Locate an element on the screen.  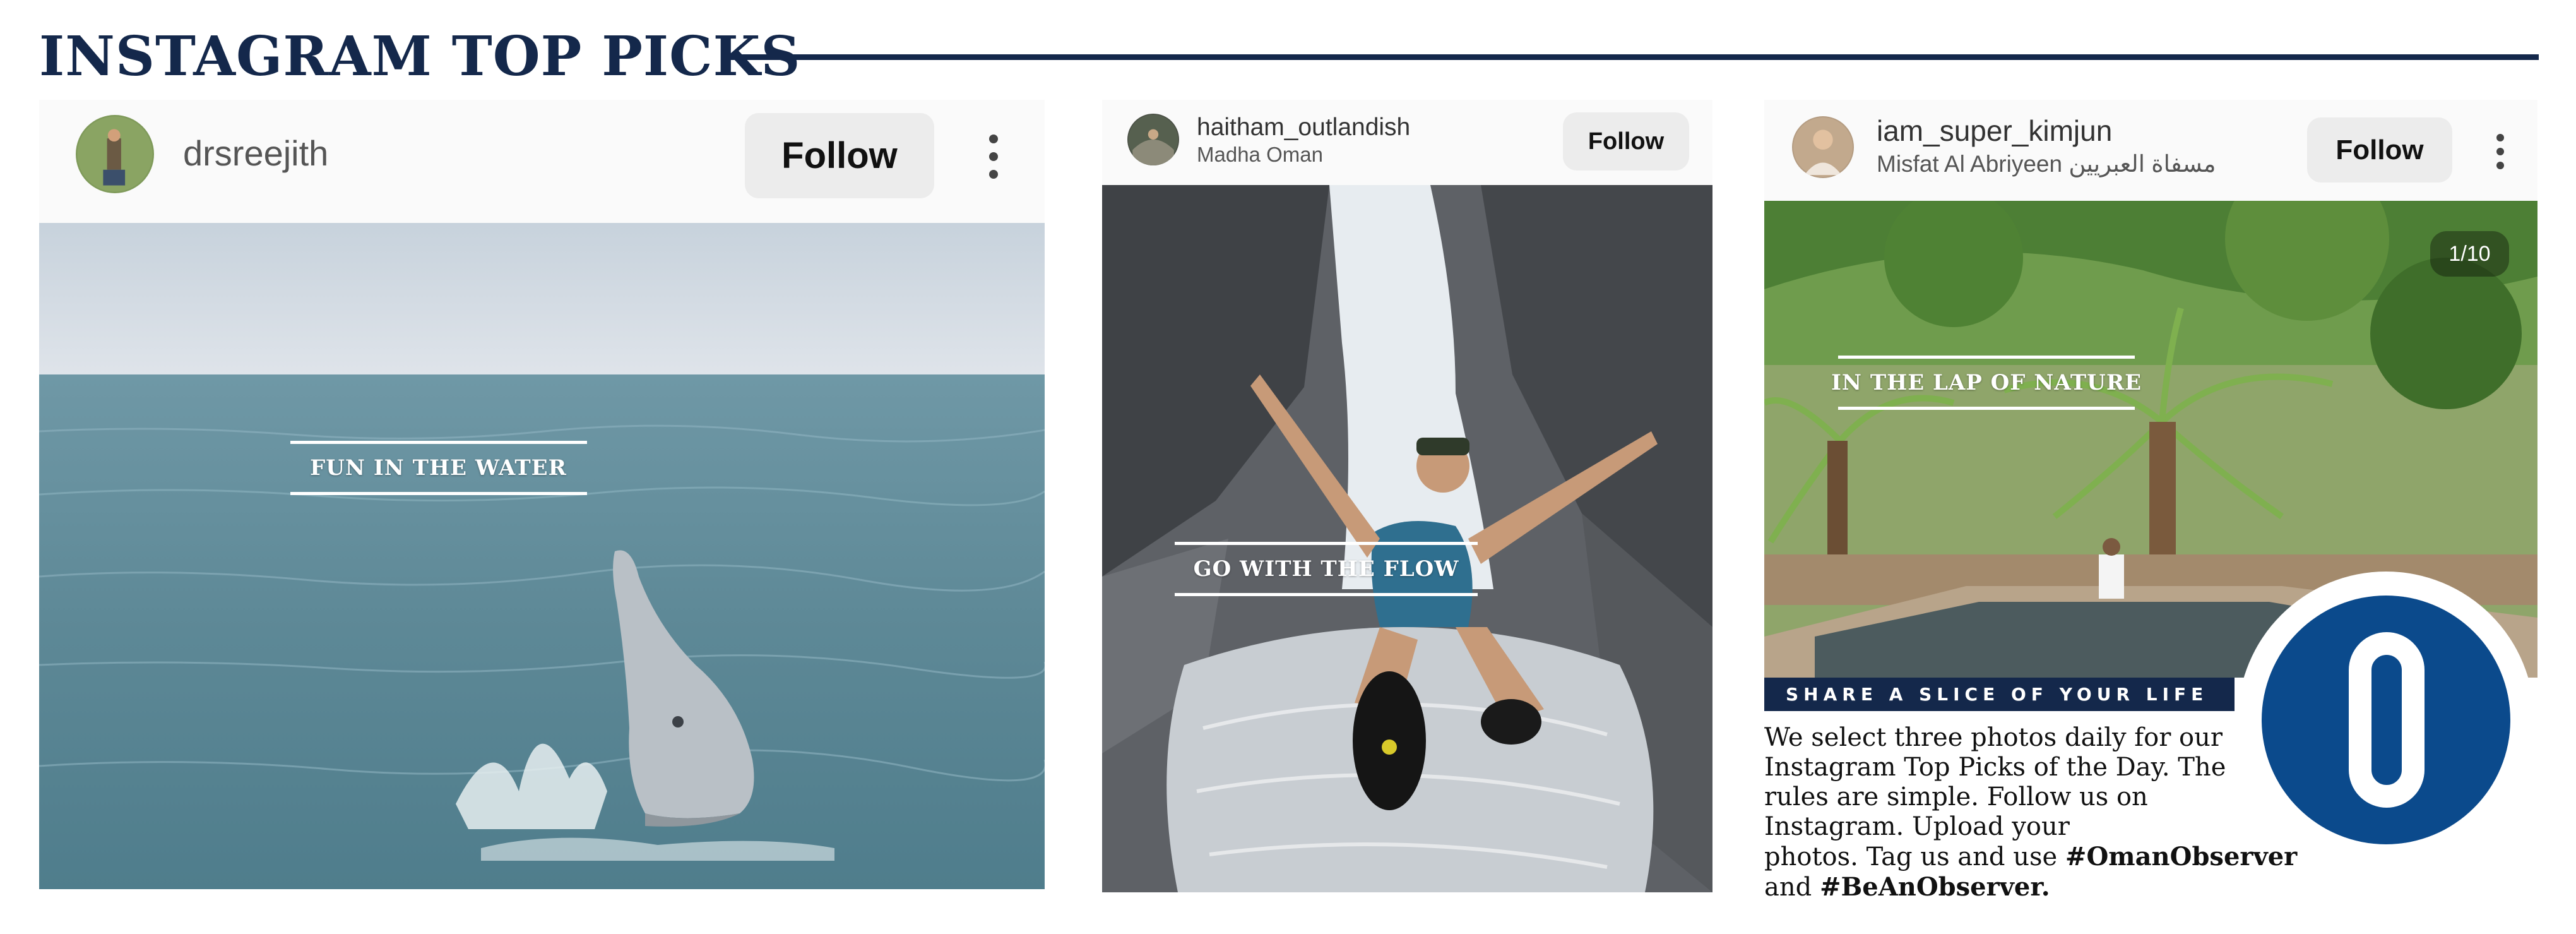
location: Misfat Al Abriyeen مسفاة العبريين is located at coordinates (2047, 163).